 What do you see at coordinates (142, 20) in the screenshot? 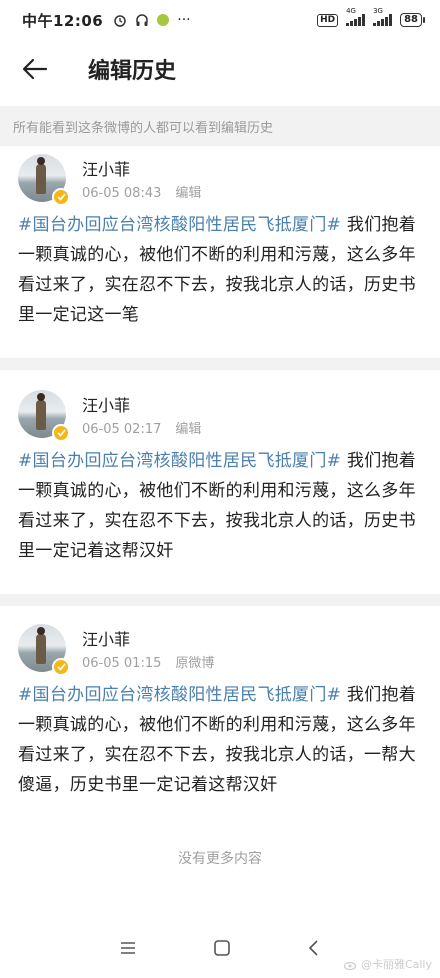
I see `headphones-icon` at bounding box center [142, 20].